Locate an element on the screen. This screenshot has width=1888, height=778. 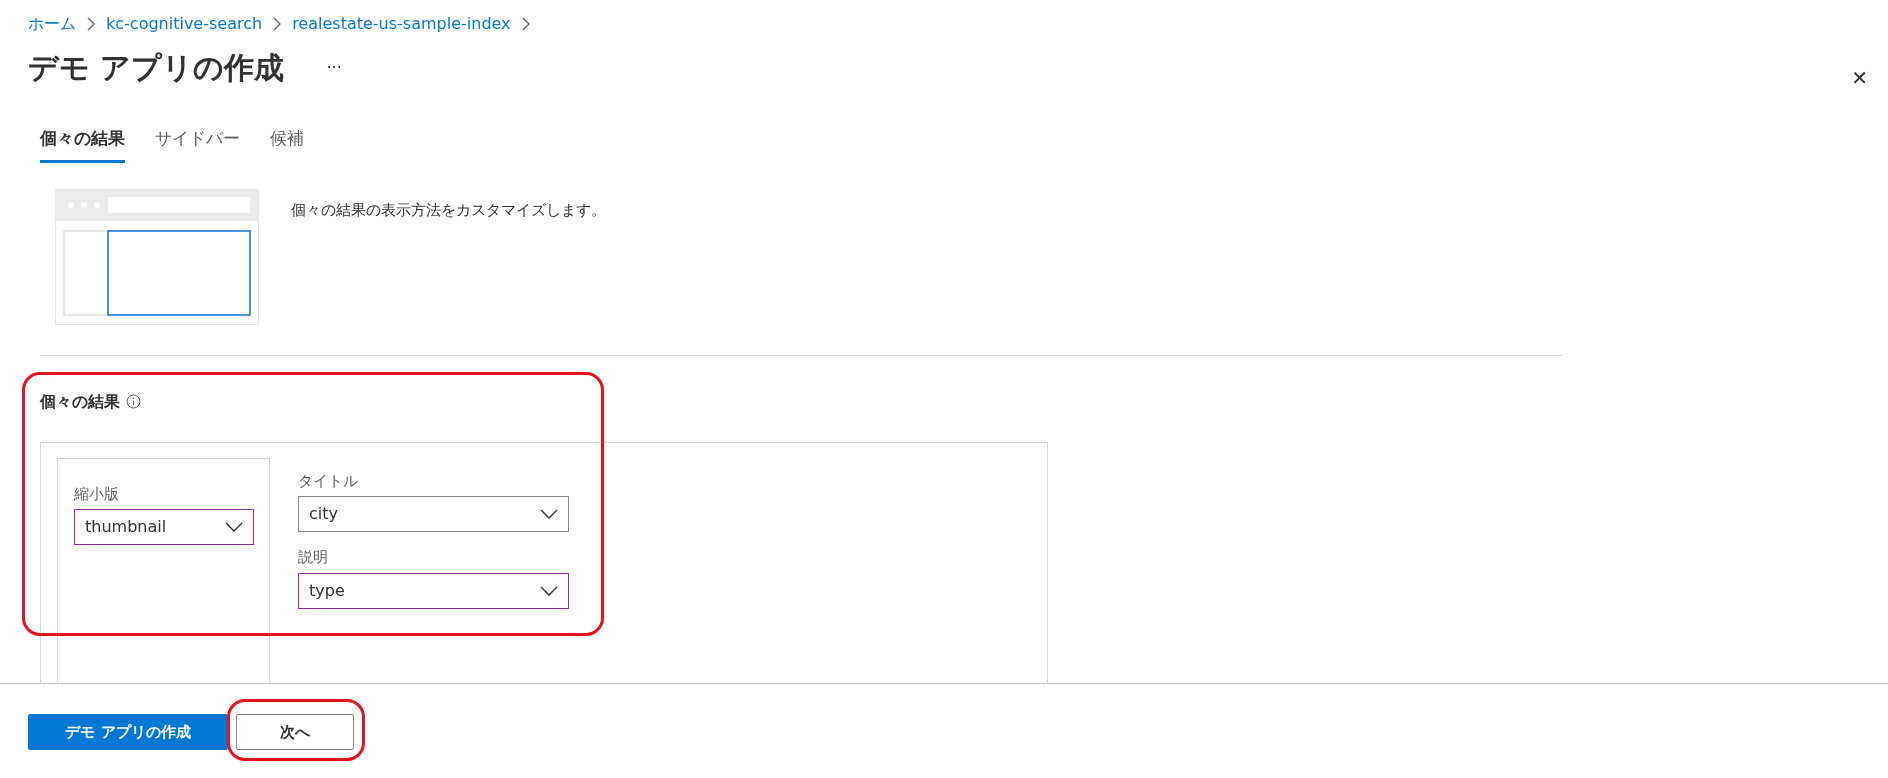
dropdown: type is located at coordinates (433, 590).